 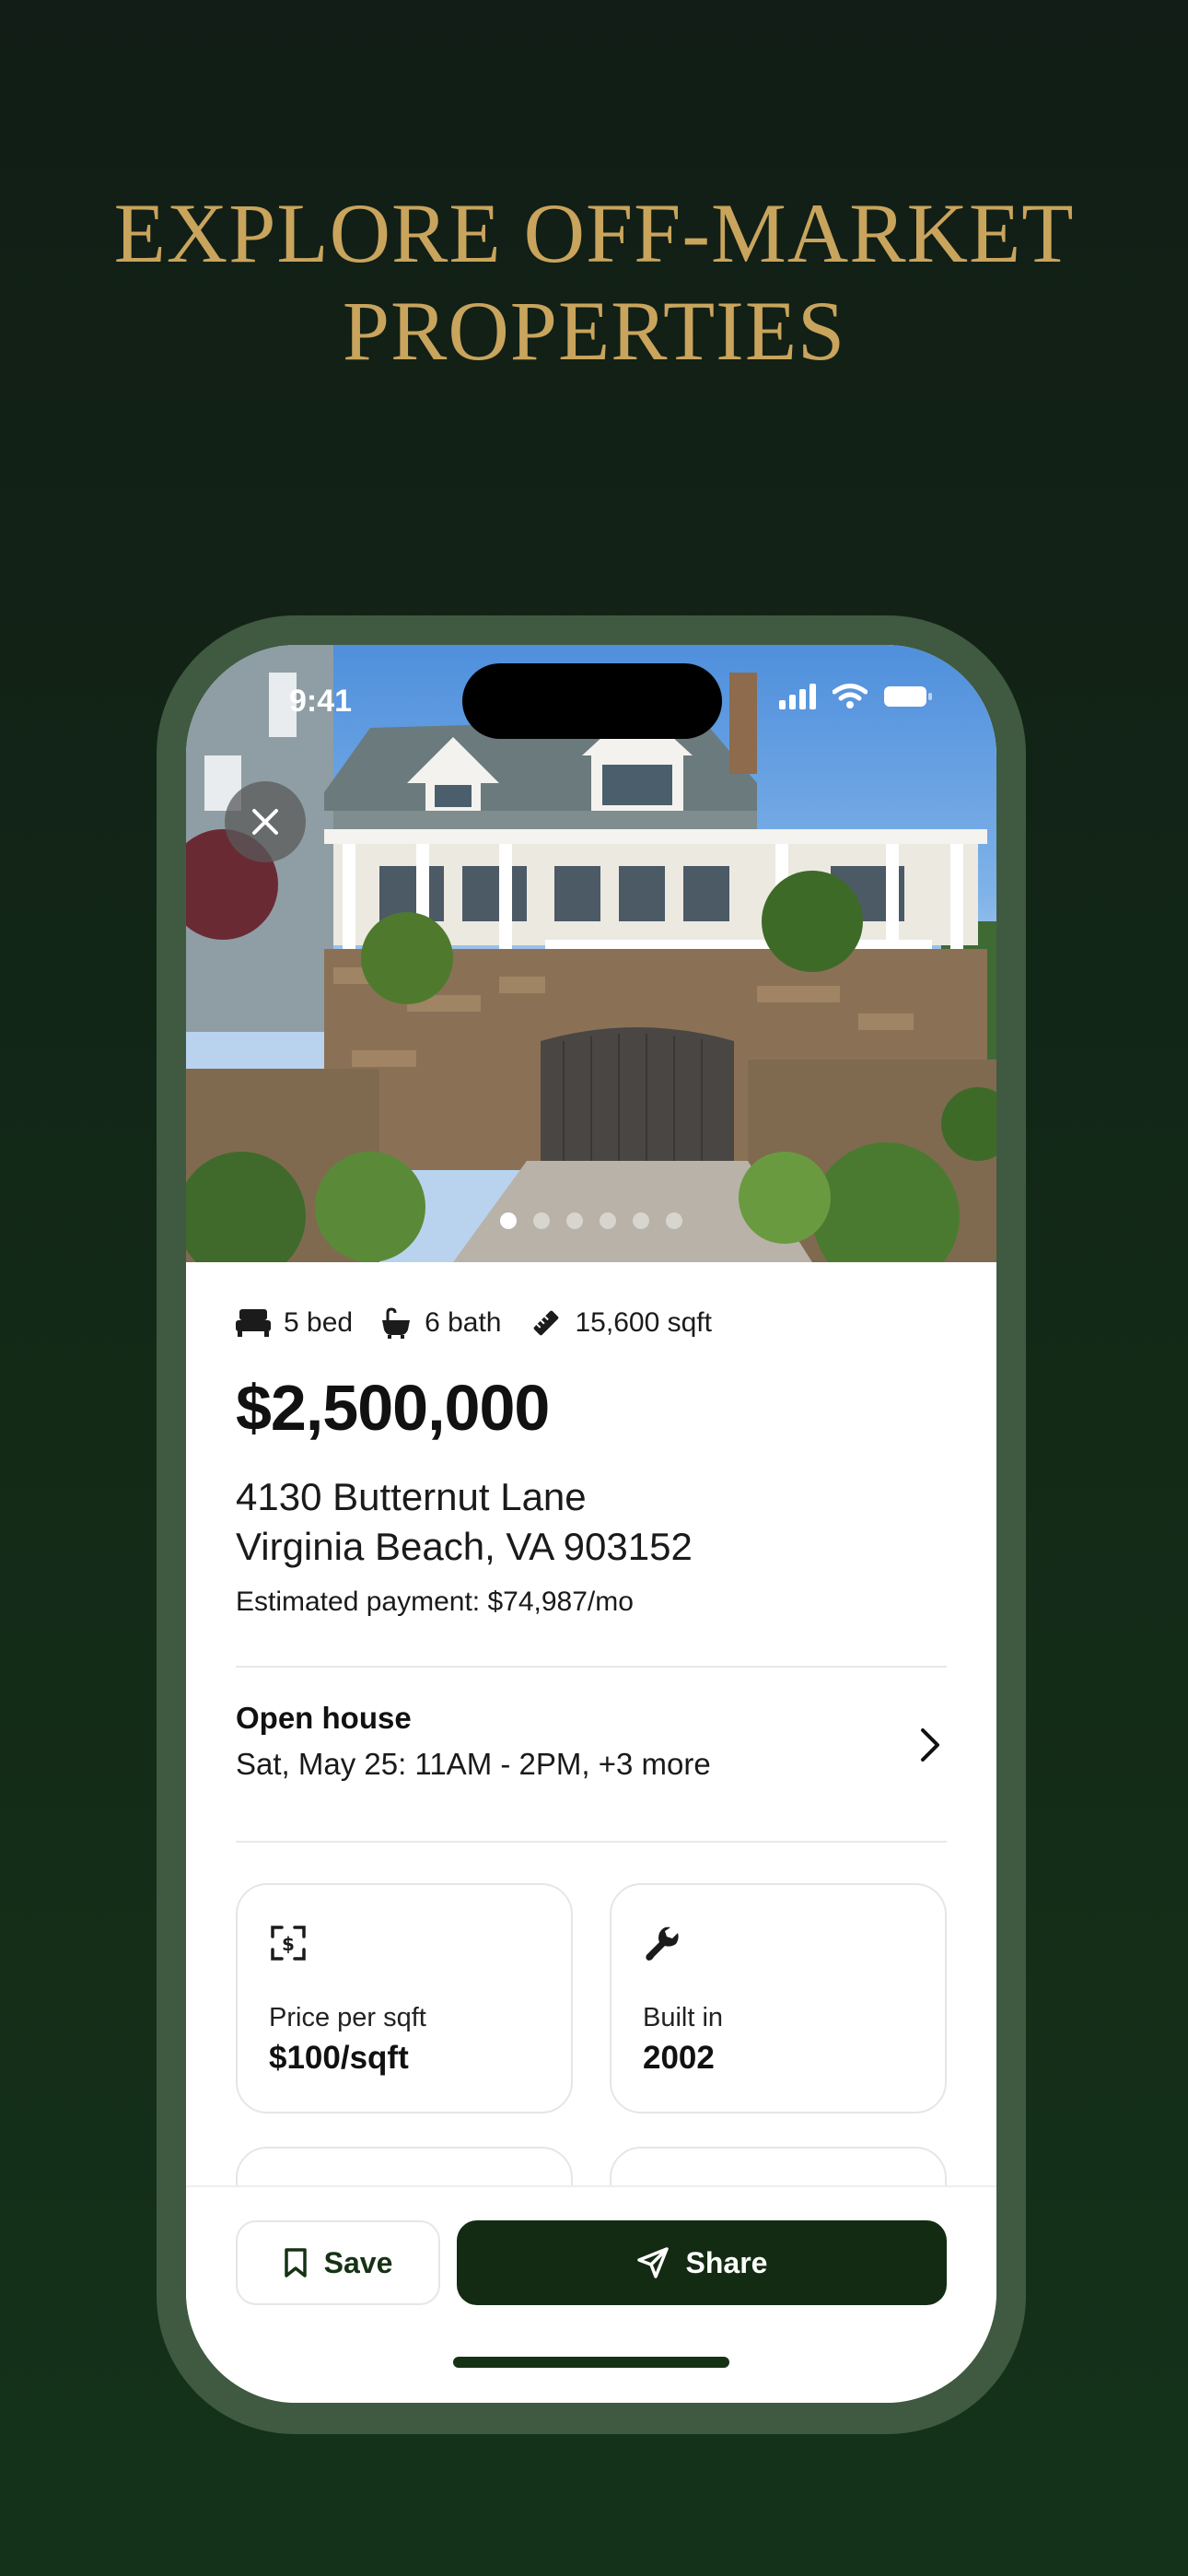 I want to click on bed-icon, so click(x=253, y=1323).